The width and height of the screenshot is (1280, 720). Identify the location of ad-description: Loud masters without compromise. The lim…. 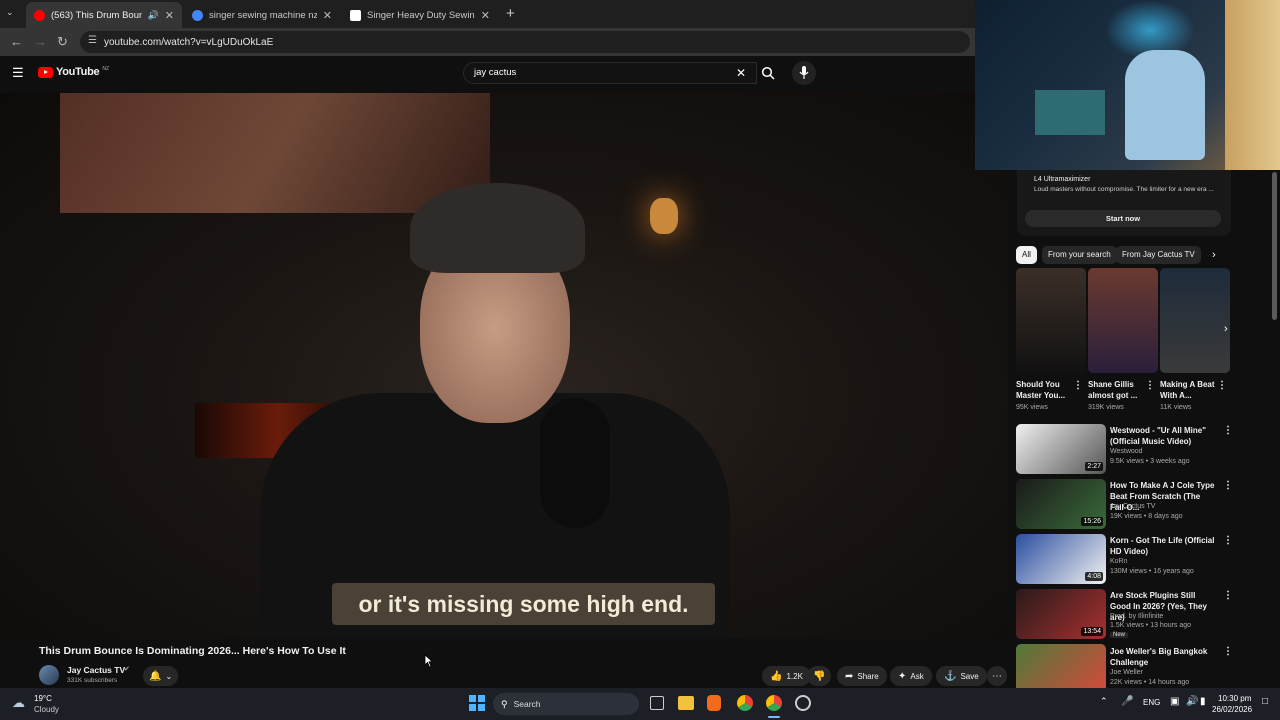
(1124, 189).